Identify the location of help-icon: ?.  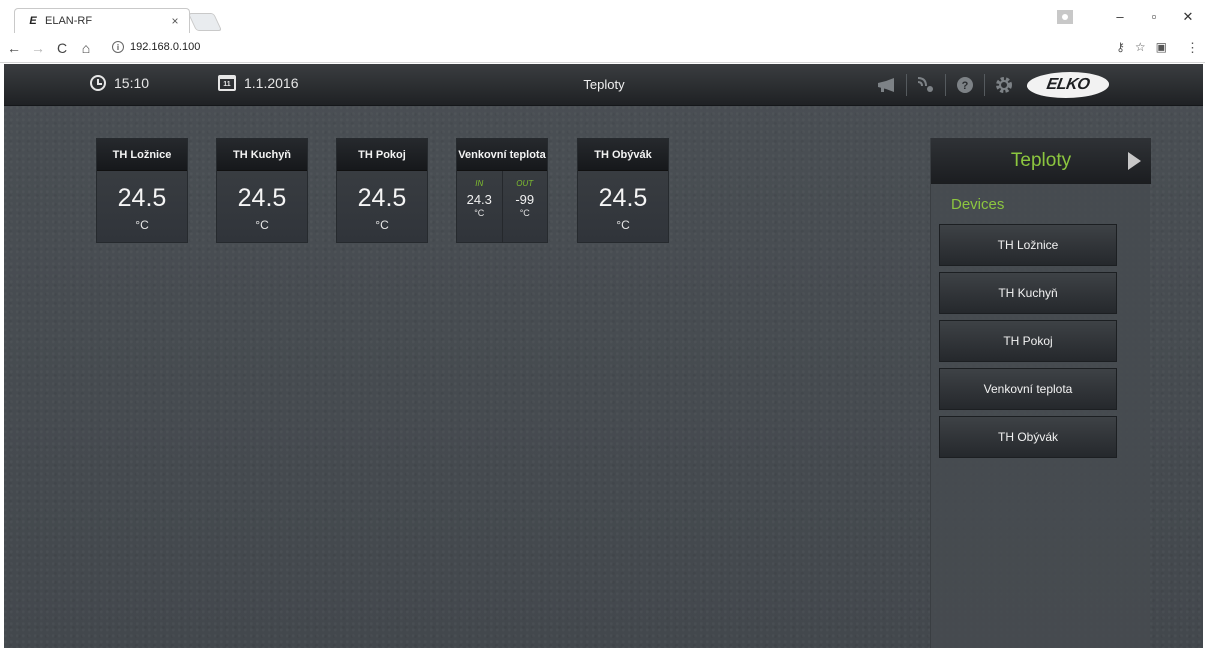
(965, 85).